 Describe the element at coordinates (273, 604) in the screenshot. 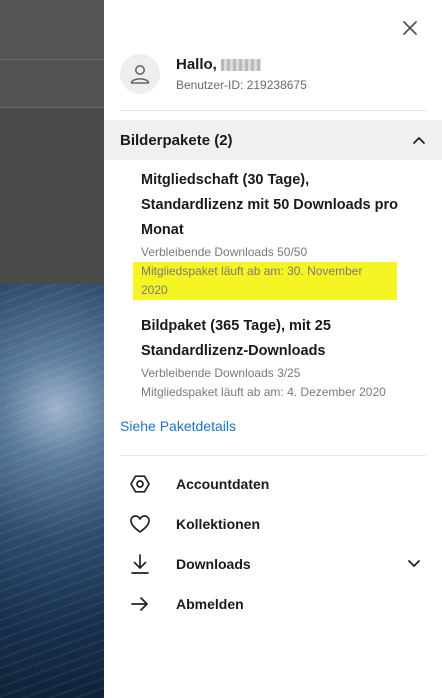

I see `menu-item-logout: Abmelden` at that location.